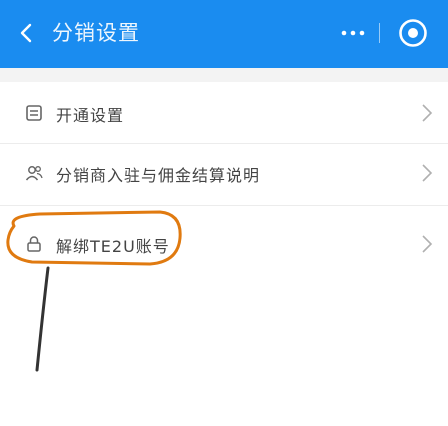  I want to click on close-target-icon, so click(413, 33).